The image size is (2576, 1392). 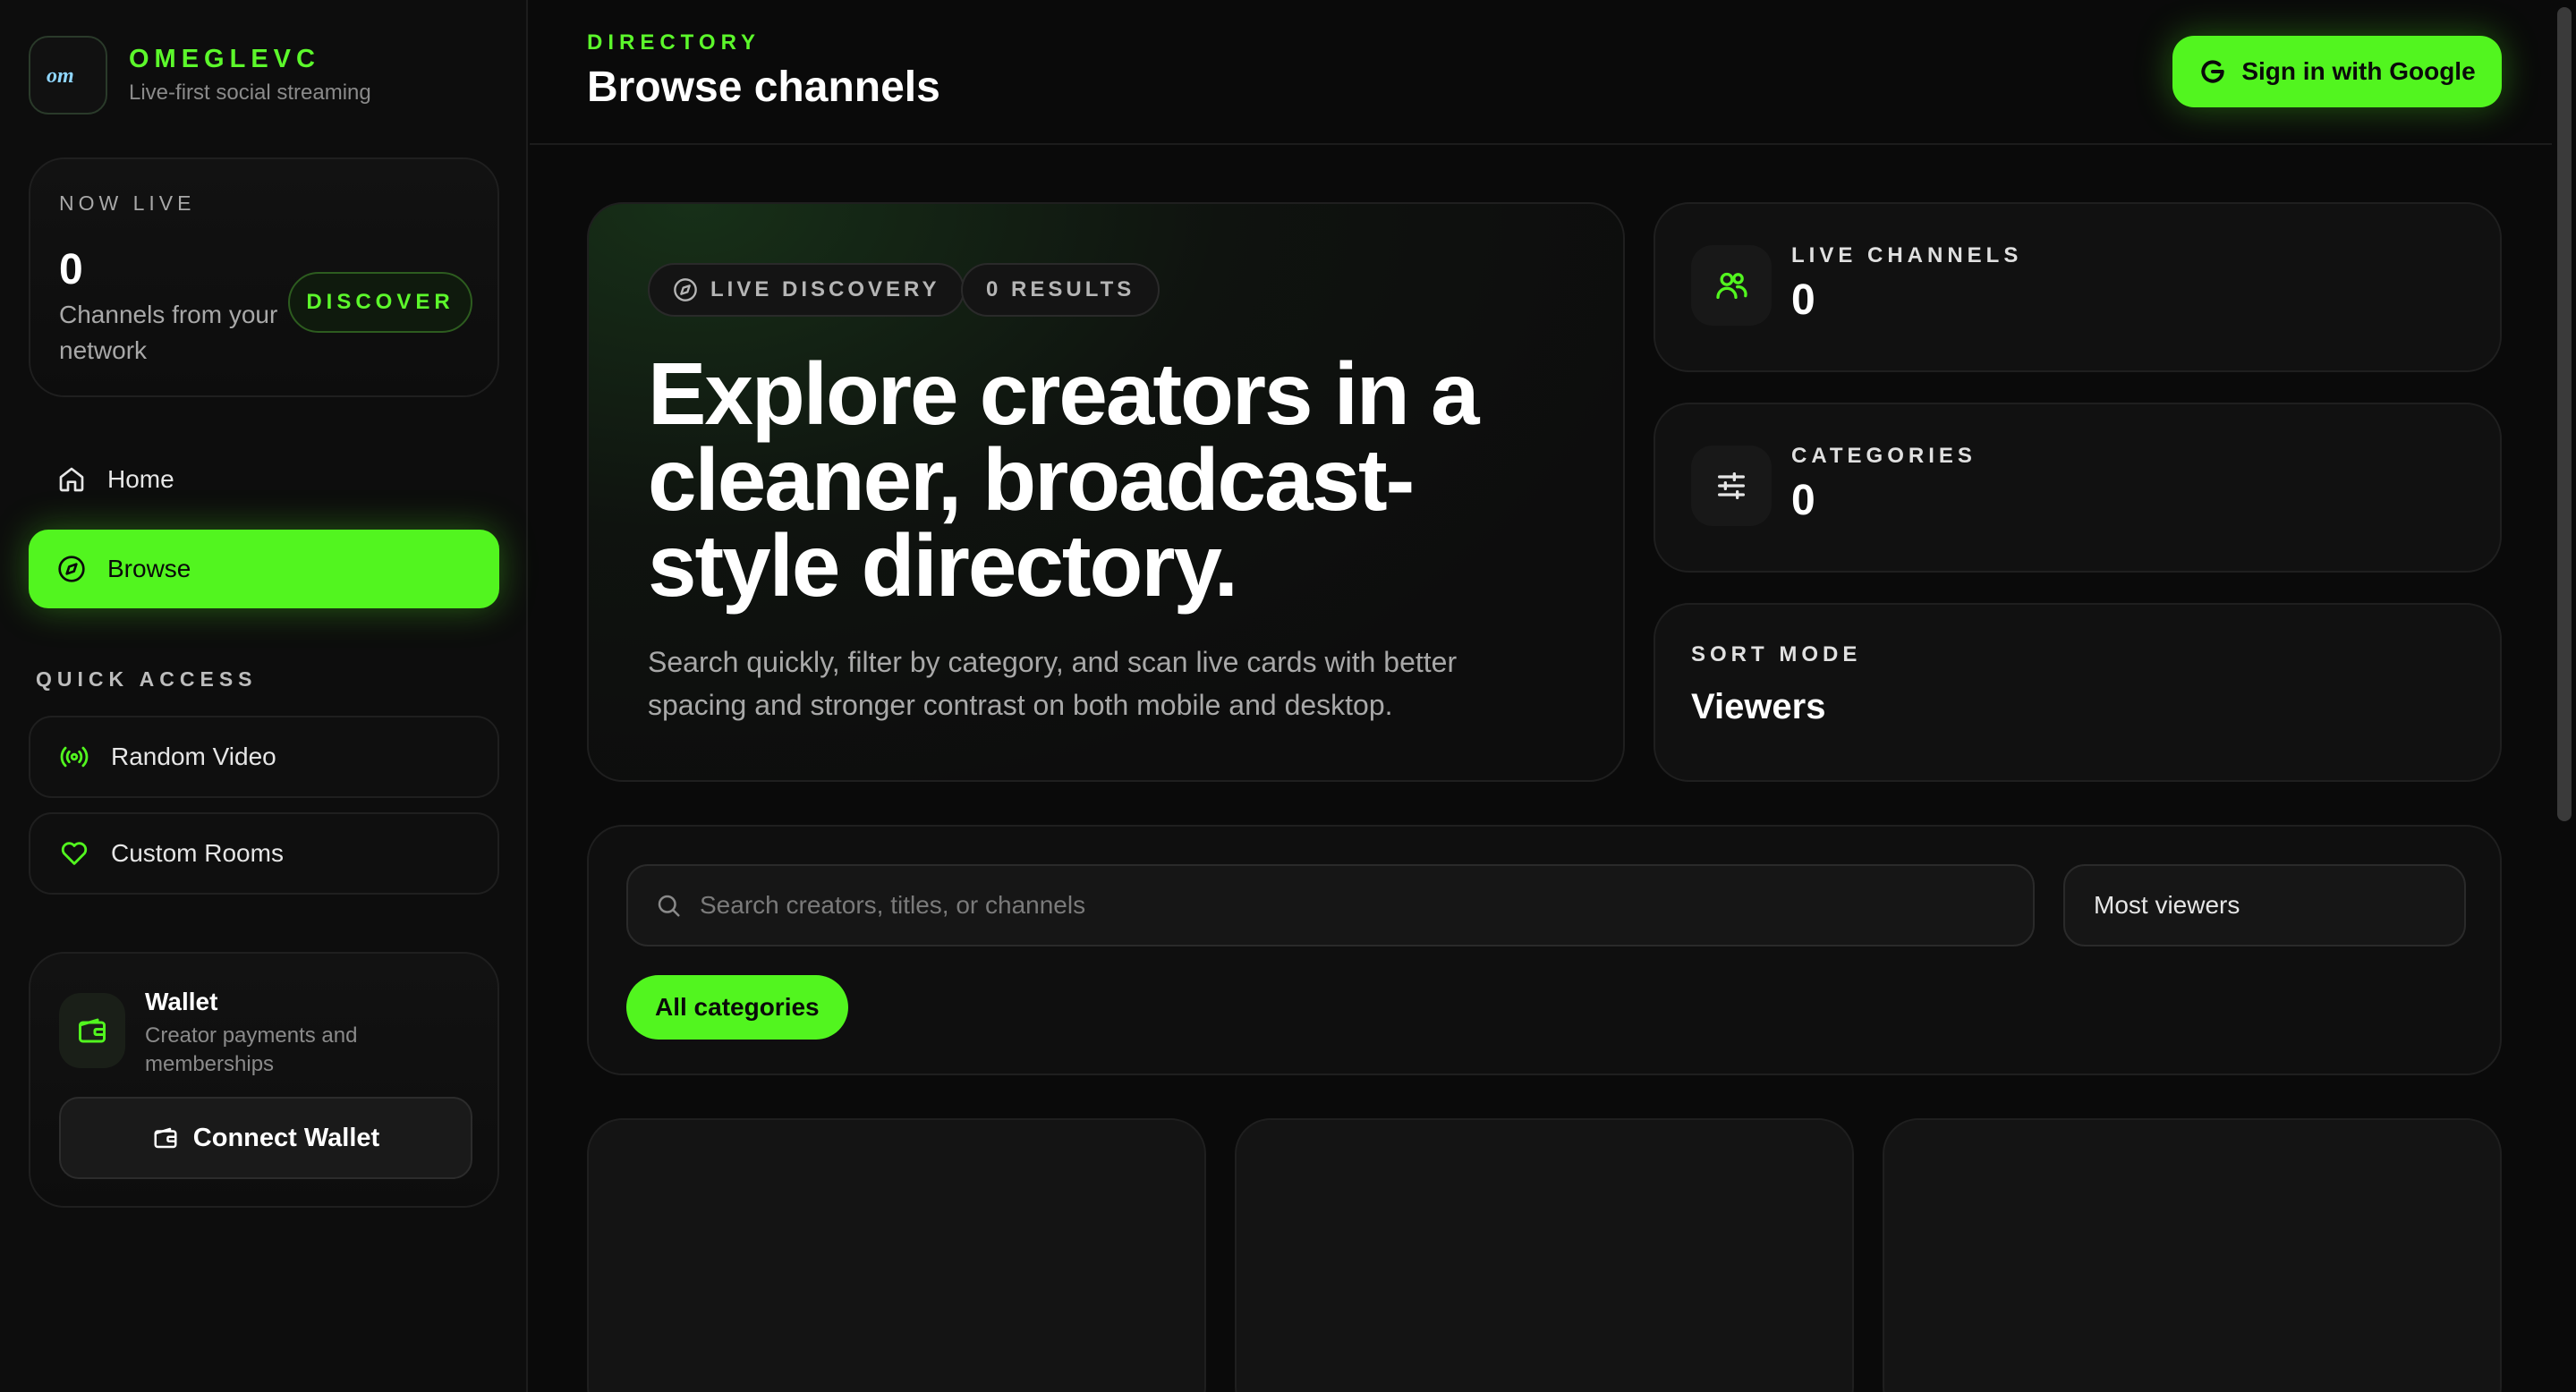 I want to click on users-icon-box, so click(x=1731, y=285).